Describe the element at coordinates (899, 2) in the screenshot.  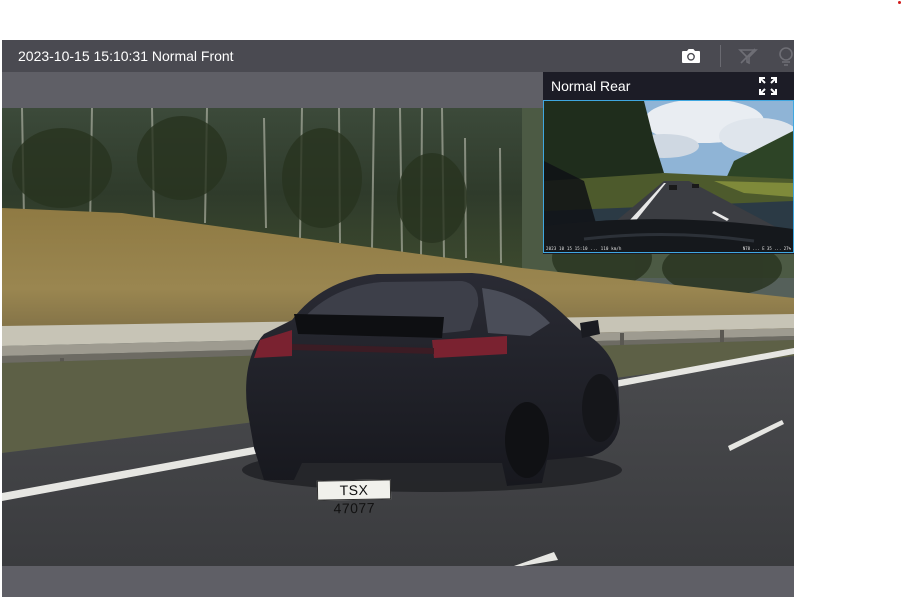
I see `notification-dot` at that location.